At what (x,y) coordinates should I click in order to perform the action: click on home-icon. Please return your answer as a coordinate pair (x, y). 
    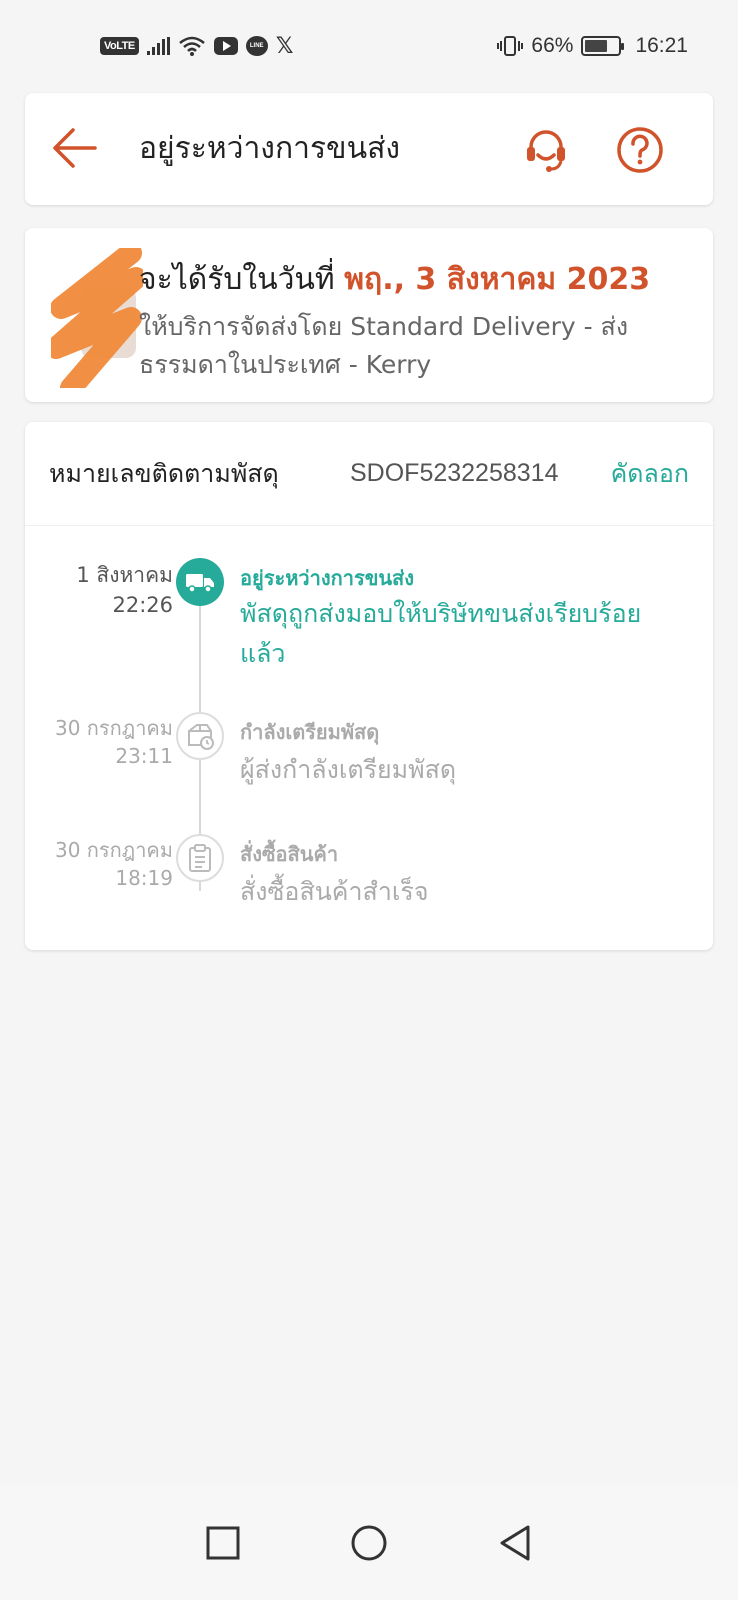
    Looking at the image, I should click on (369, 1542).